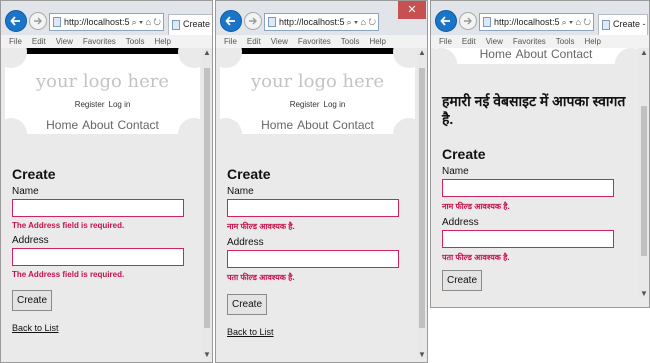 The width and height of the screenshot is (650, 363). I want to click on address-text: http://localhost:51, so click(99, 22).